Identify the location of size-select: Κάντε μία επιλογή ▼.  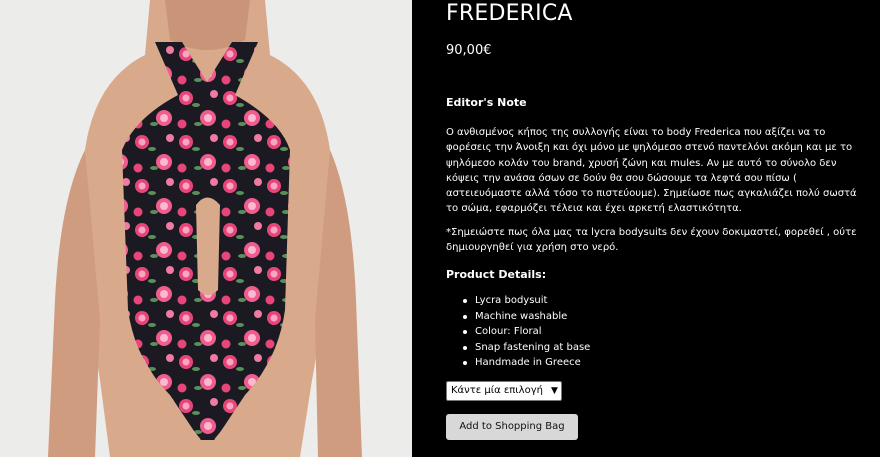
(504, 391).